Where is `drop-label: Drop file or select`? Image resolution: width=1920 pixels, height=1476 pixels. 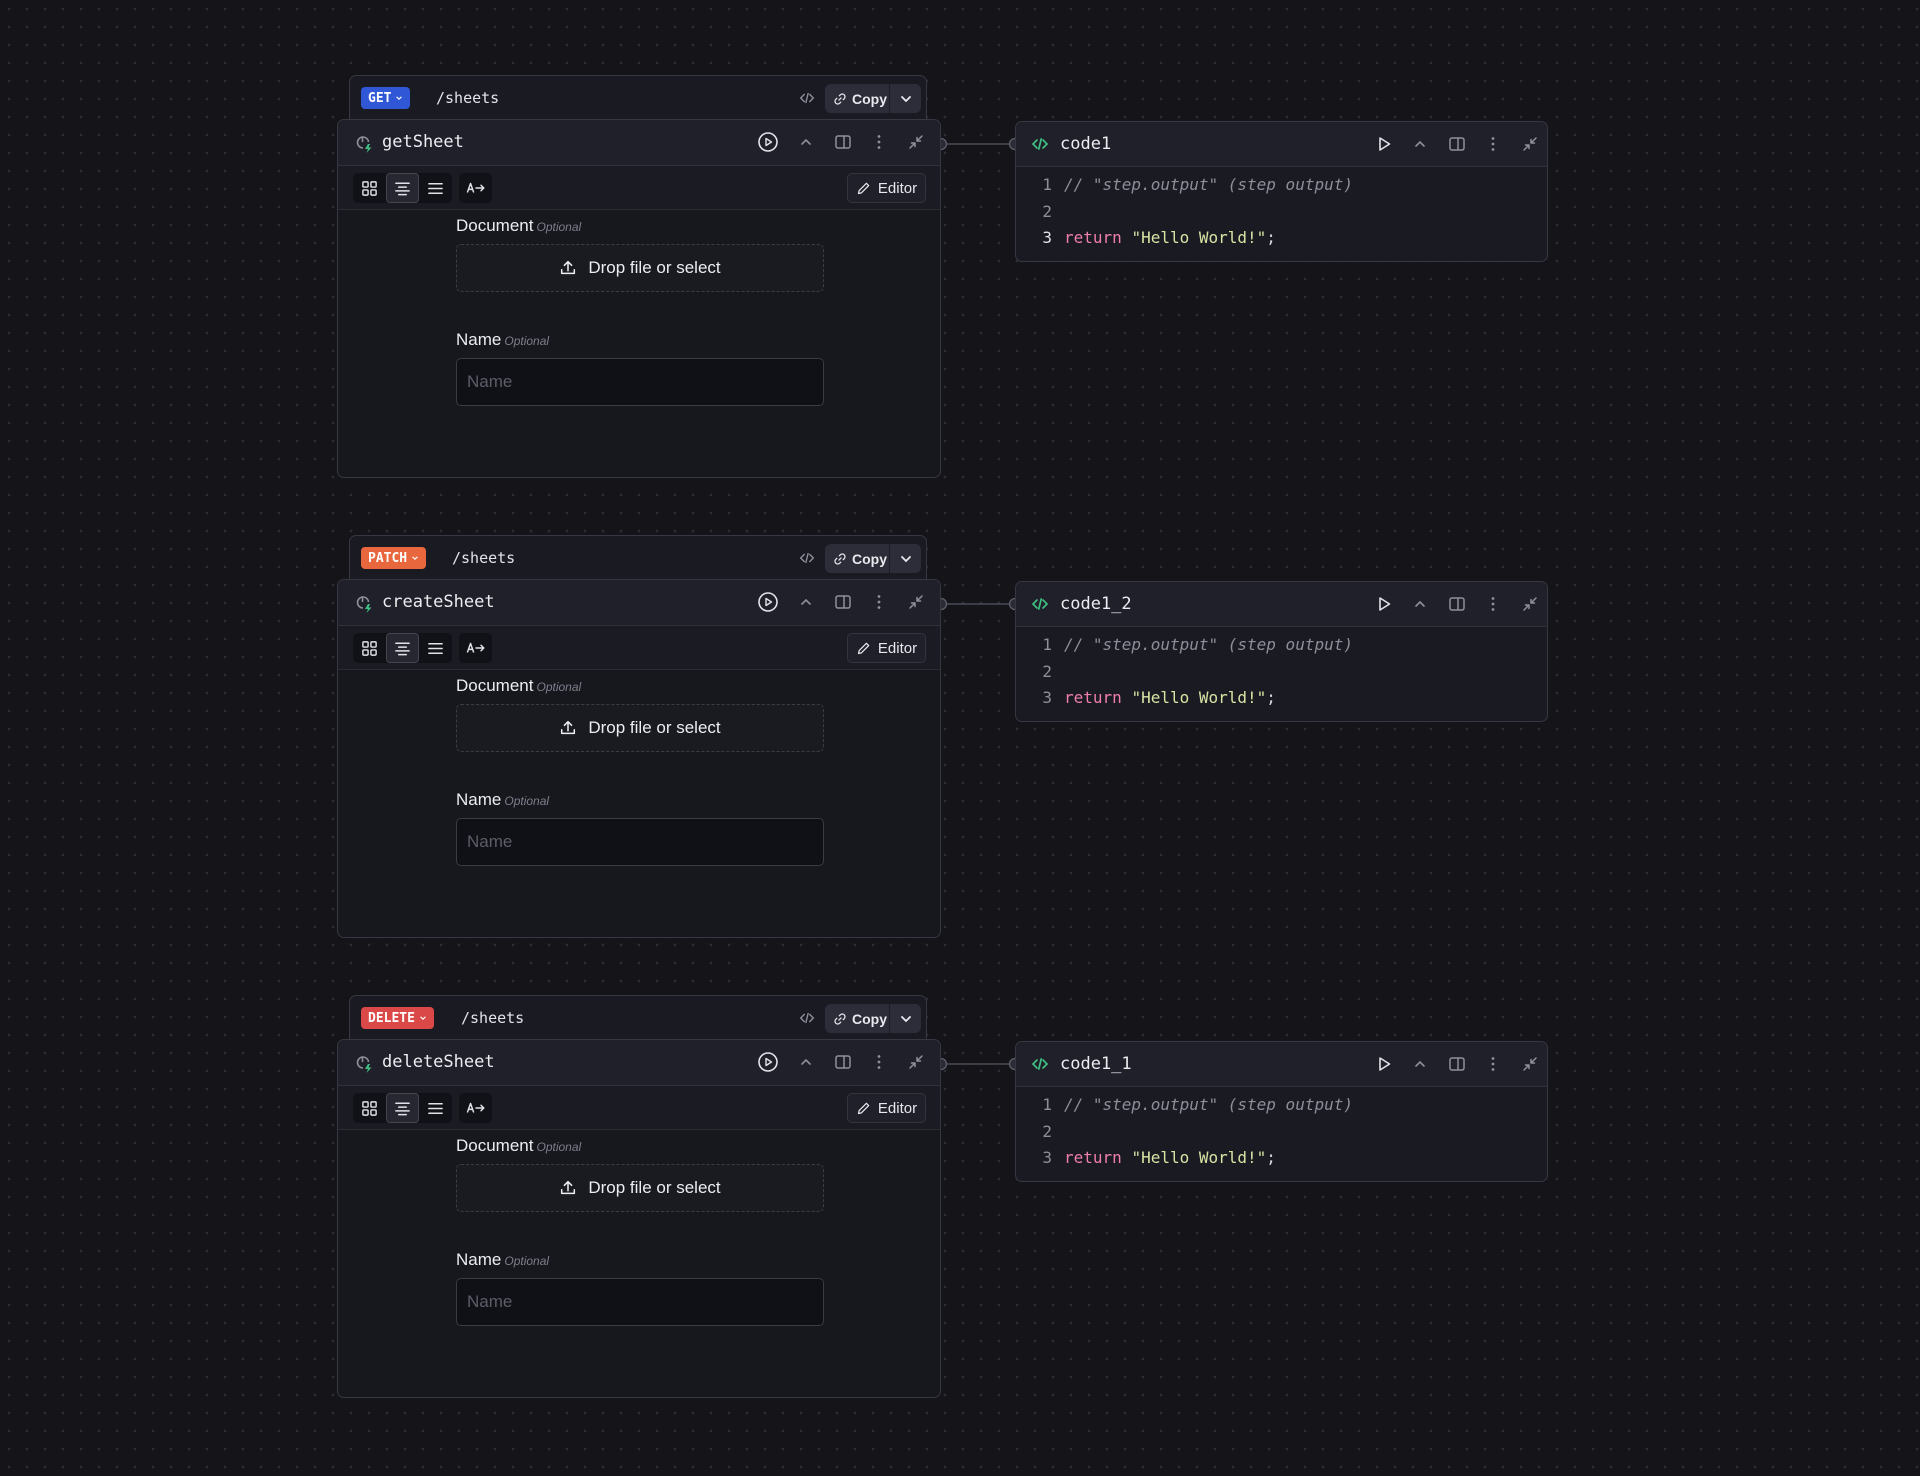 drop-label: Drop file or select is located at coordinates (654, 727).